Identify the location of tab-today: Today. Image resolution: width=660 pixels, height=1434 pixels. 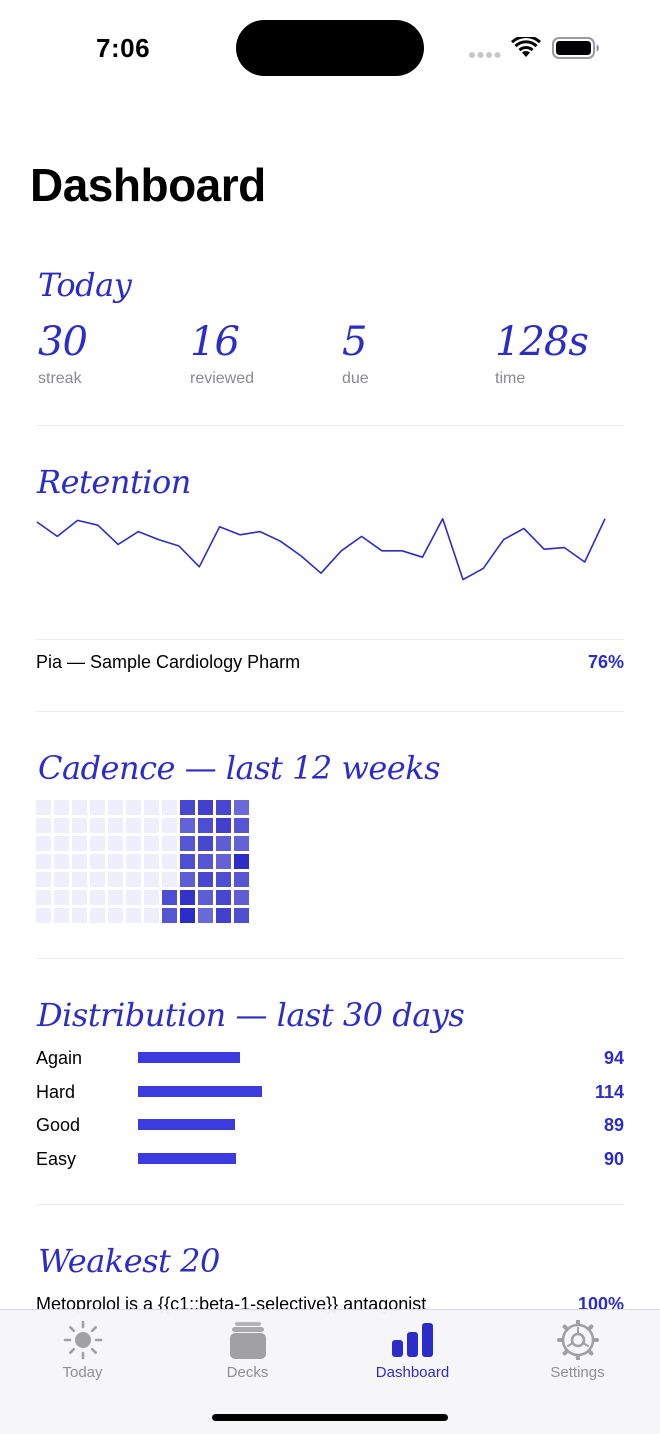
(82, 1355).